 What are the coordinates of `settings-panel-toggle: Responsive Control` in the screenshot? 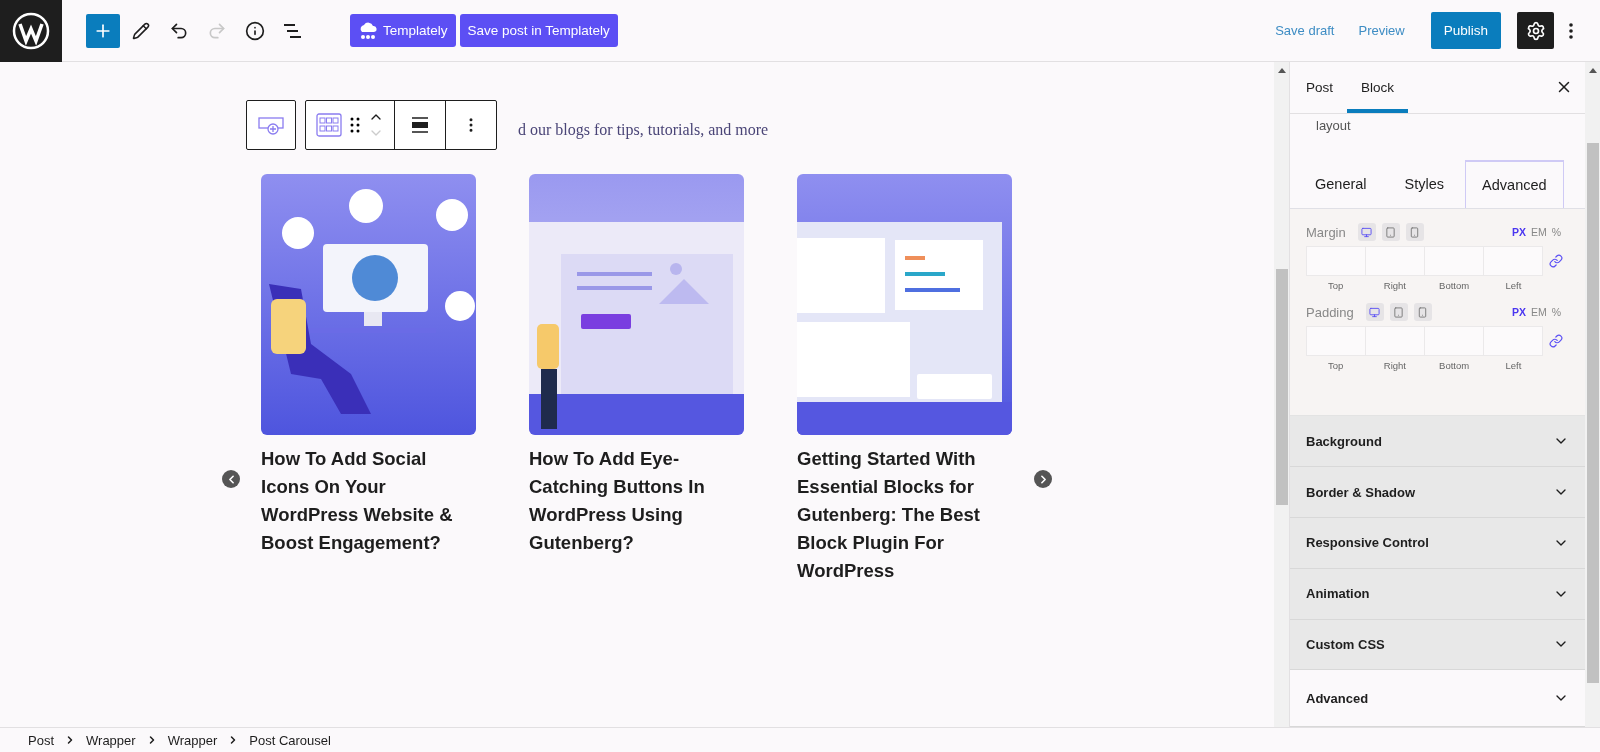 It's located at (1437, 543).